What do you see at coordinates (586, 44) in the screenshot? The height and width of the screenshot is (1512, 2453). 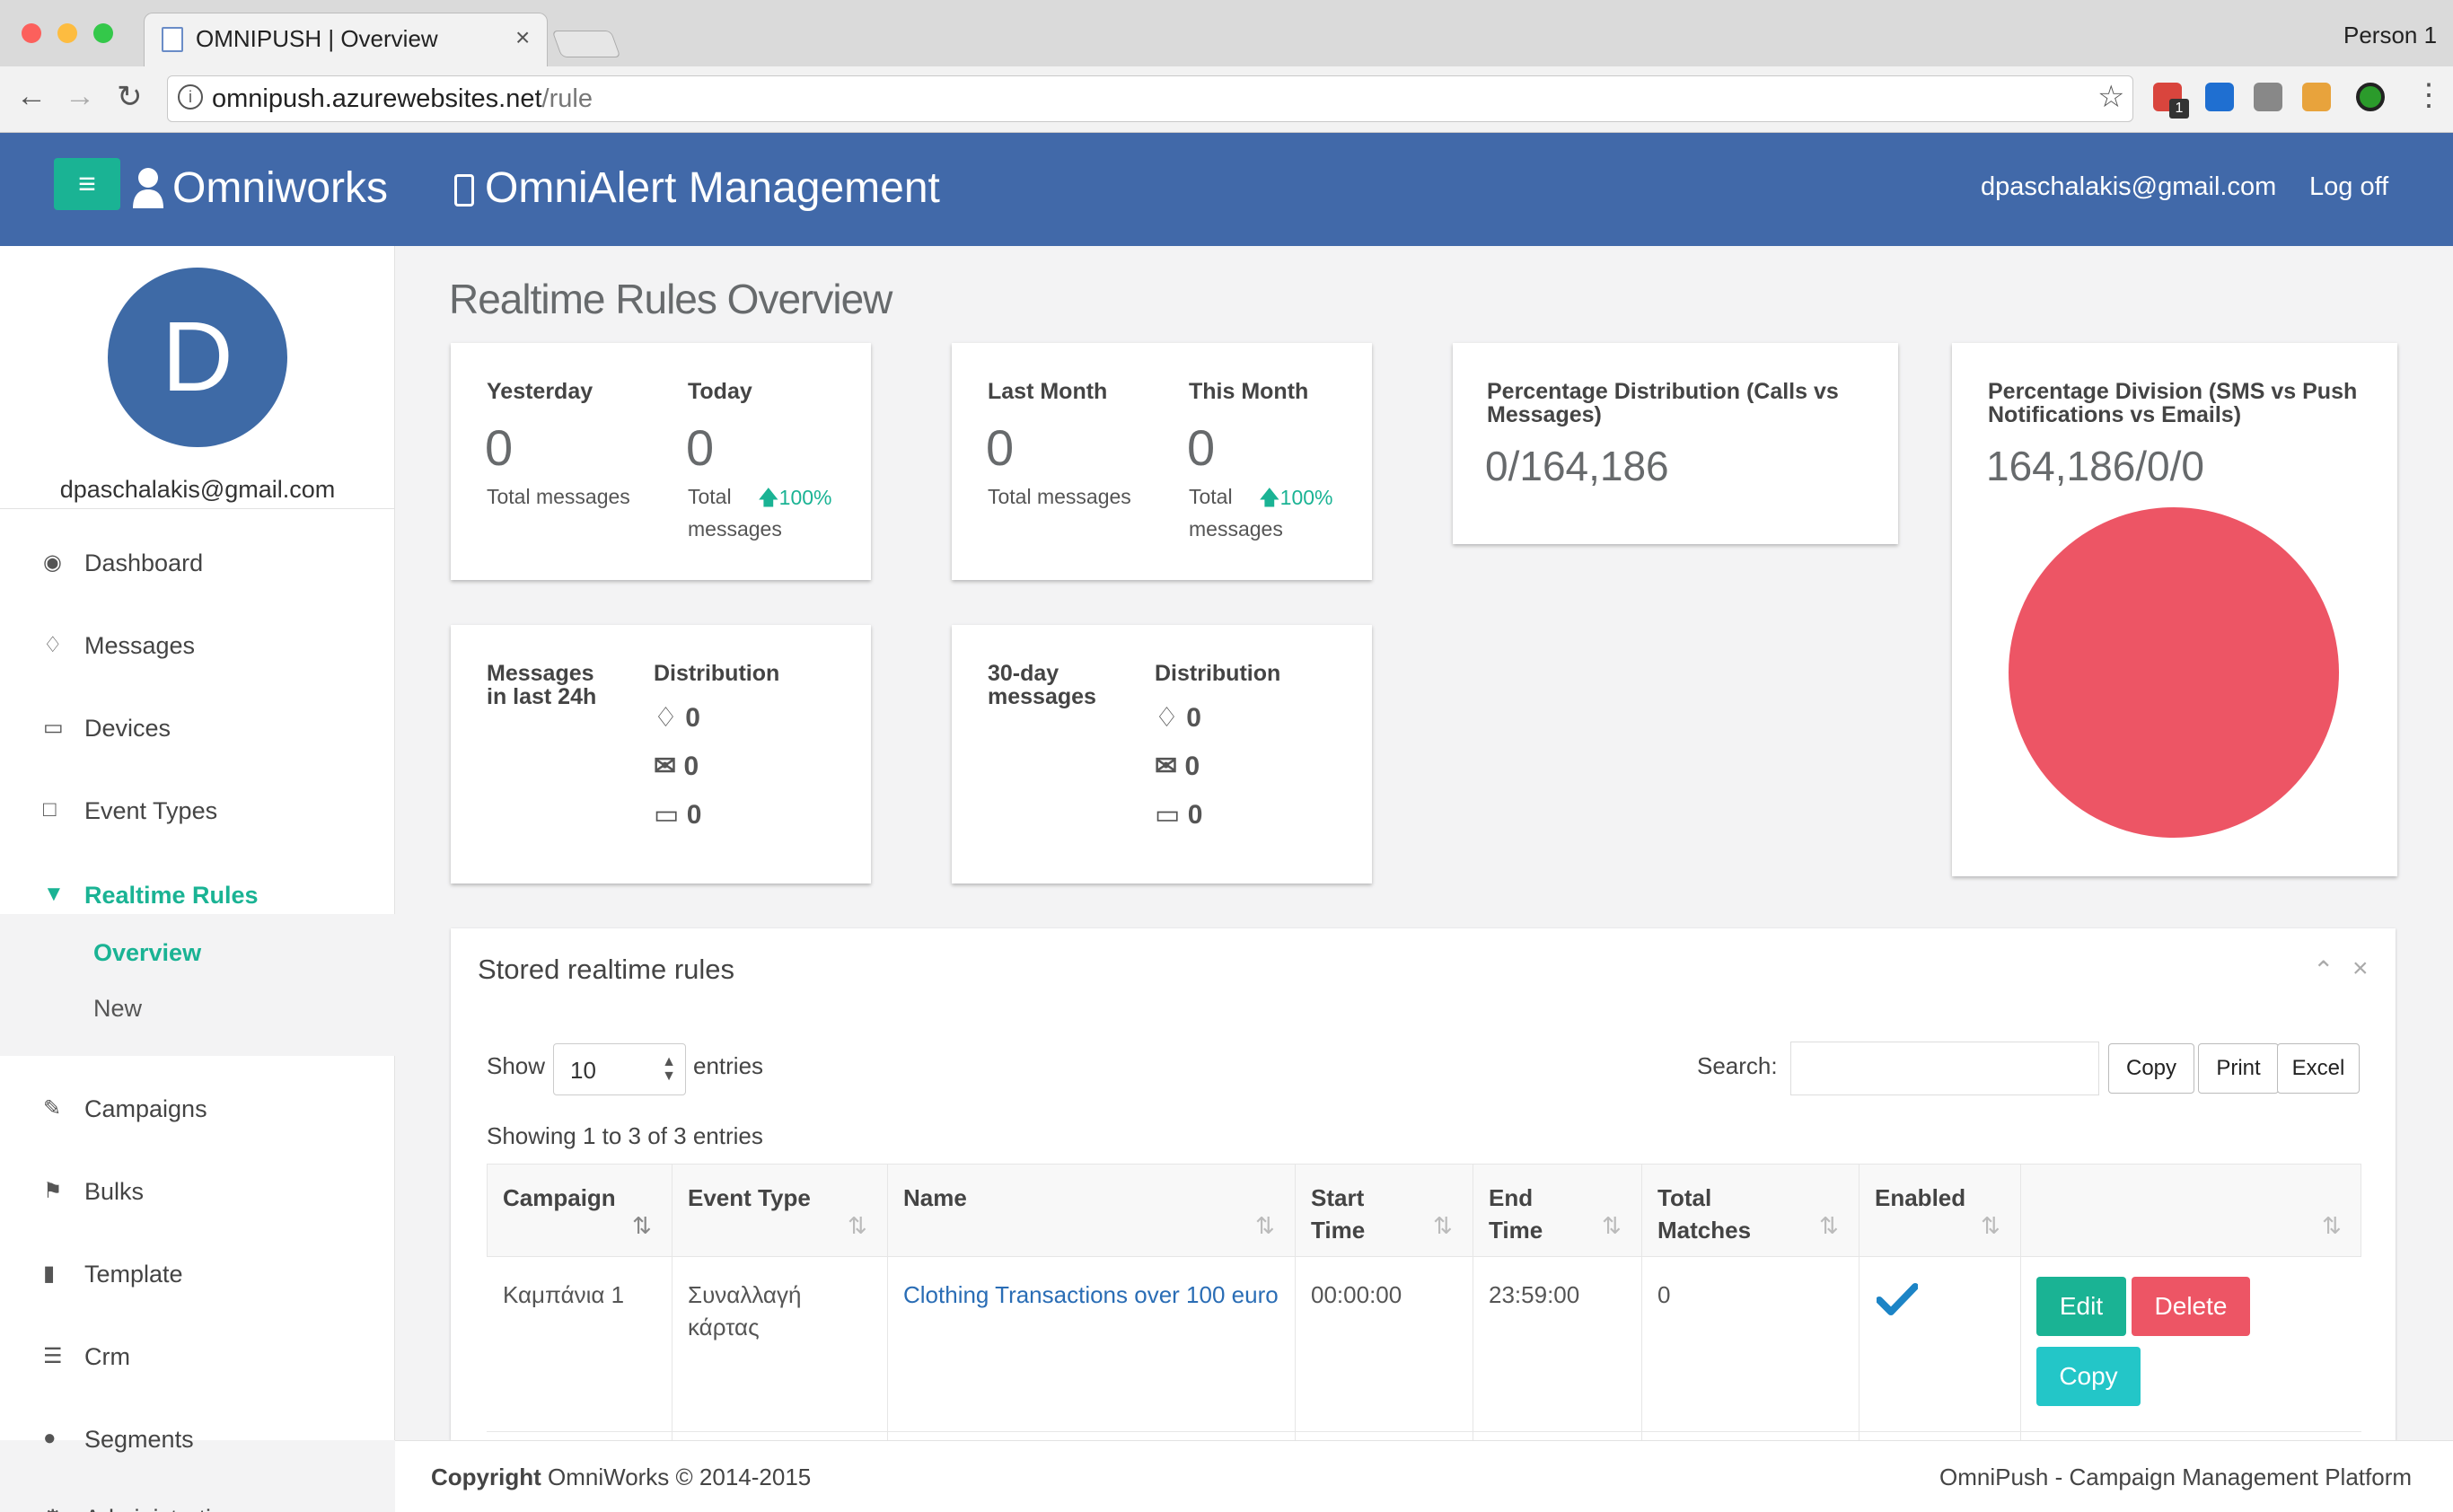 I see `new-tab-button` at bounding box center [586, 44].